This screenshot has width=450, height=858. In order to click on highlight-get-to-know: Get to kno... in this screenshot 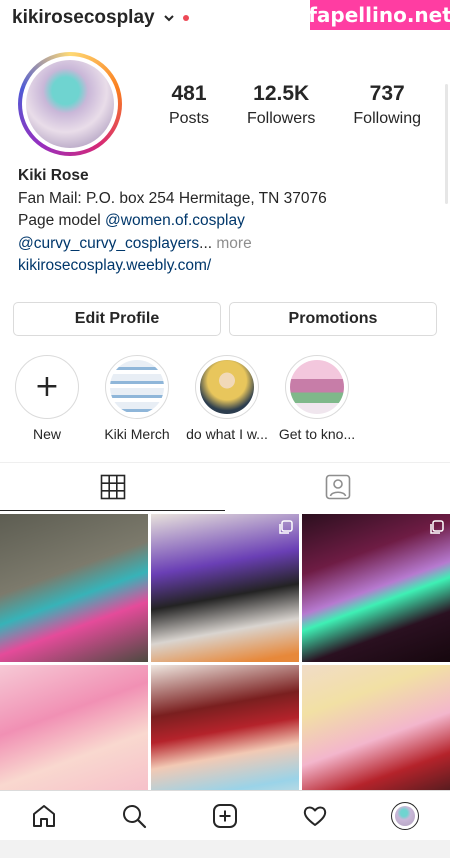, I will do `click(317, 398)`.